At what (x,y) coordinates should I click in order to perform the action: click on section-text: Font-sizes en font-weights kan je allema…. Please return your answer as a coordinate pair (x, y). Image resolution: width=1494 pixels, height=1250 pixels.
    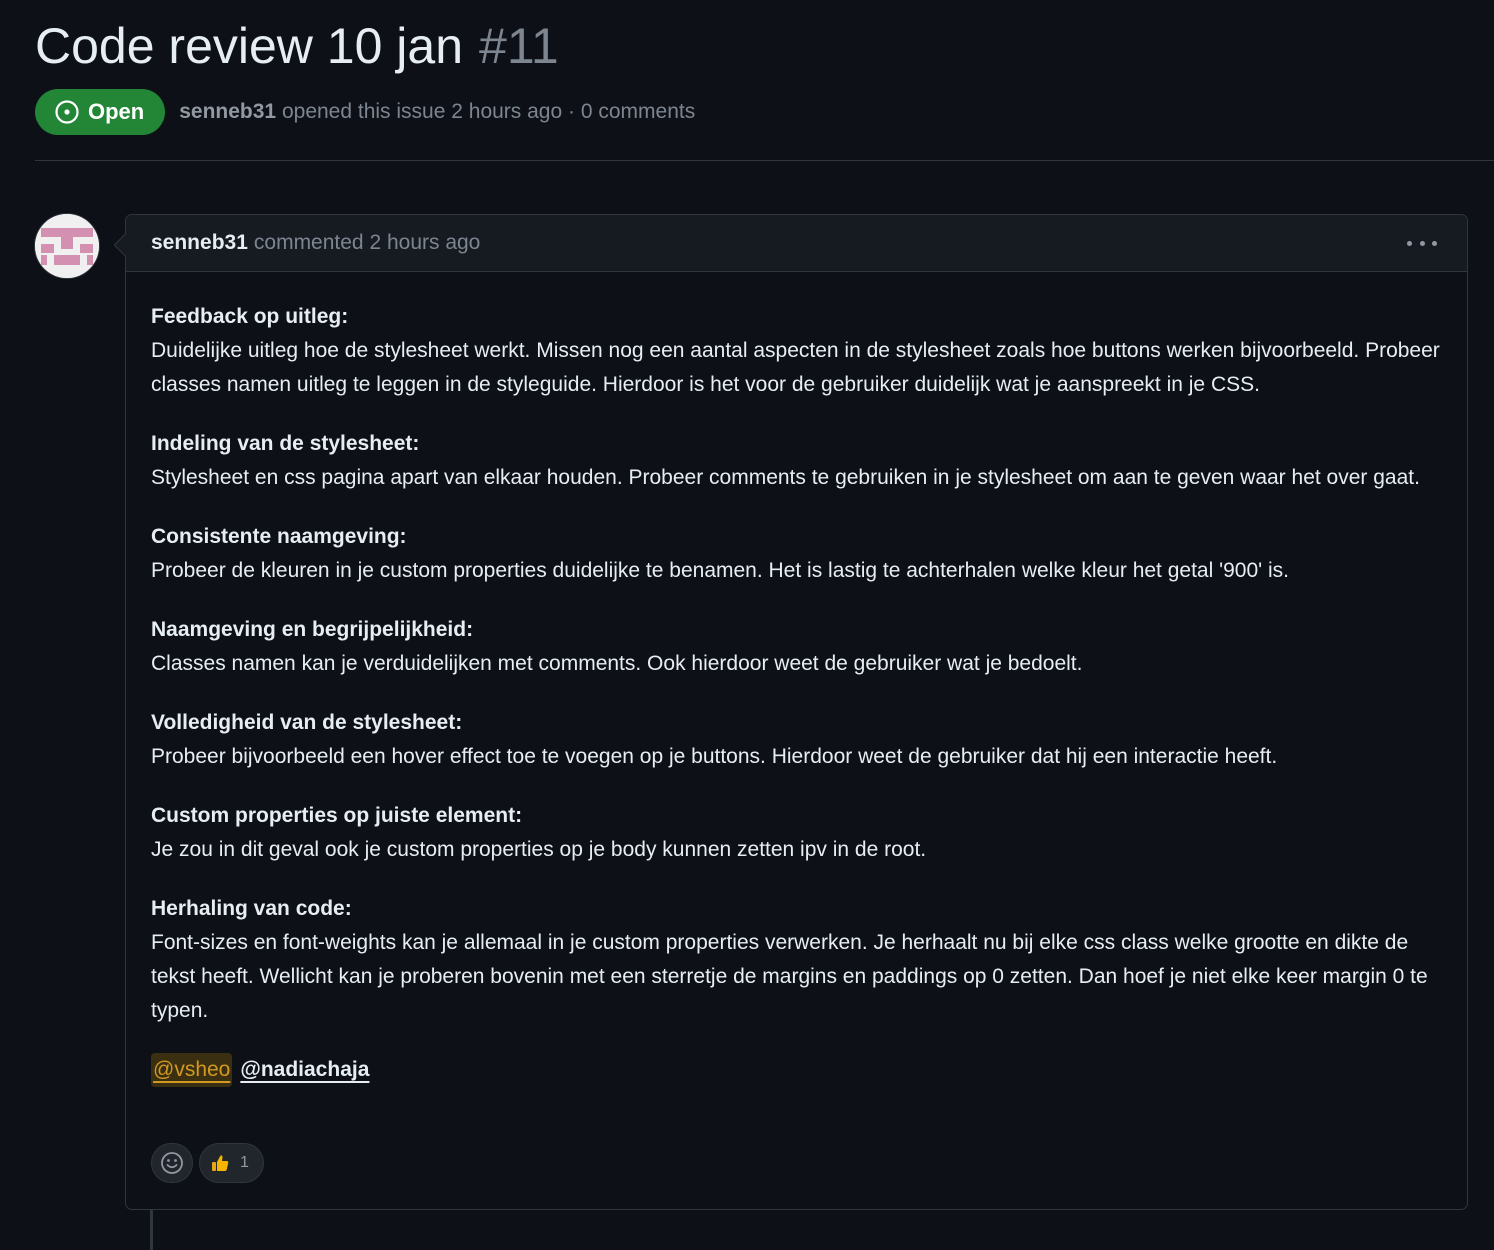
    Looking at the image, I should click on (789, 976).